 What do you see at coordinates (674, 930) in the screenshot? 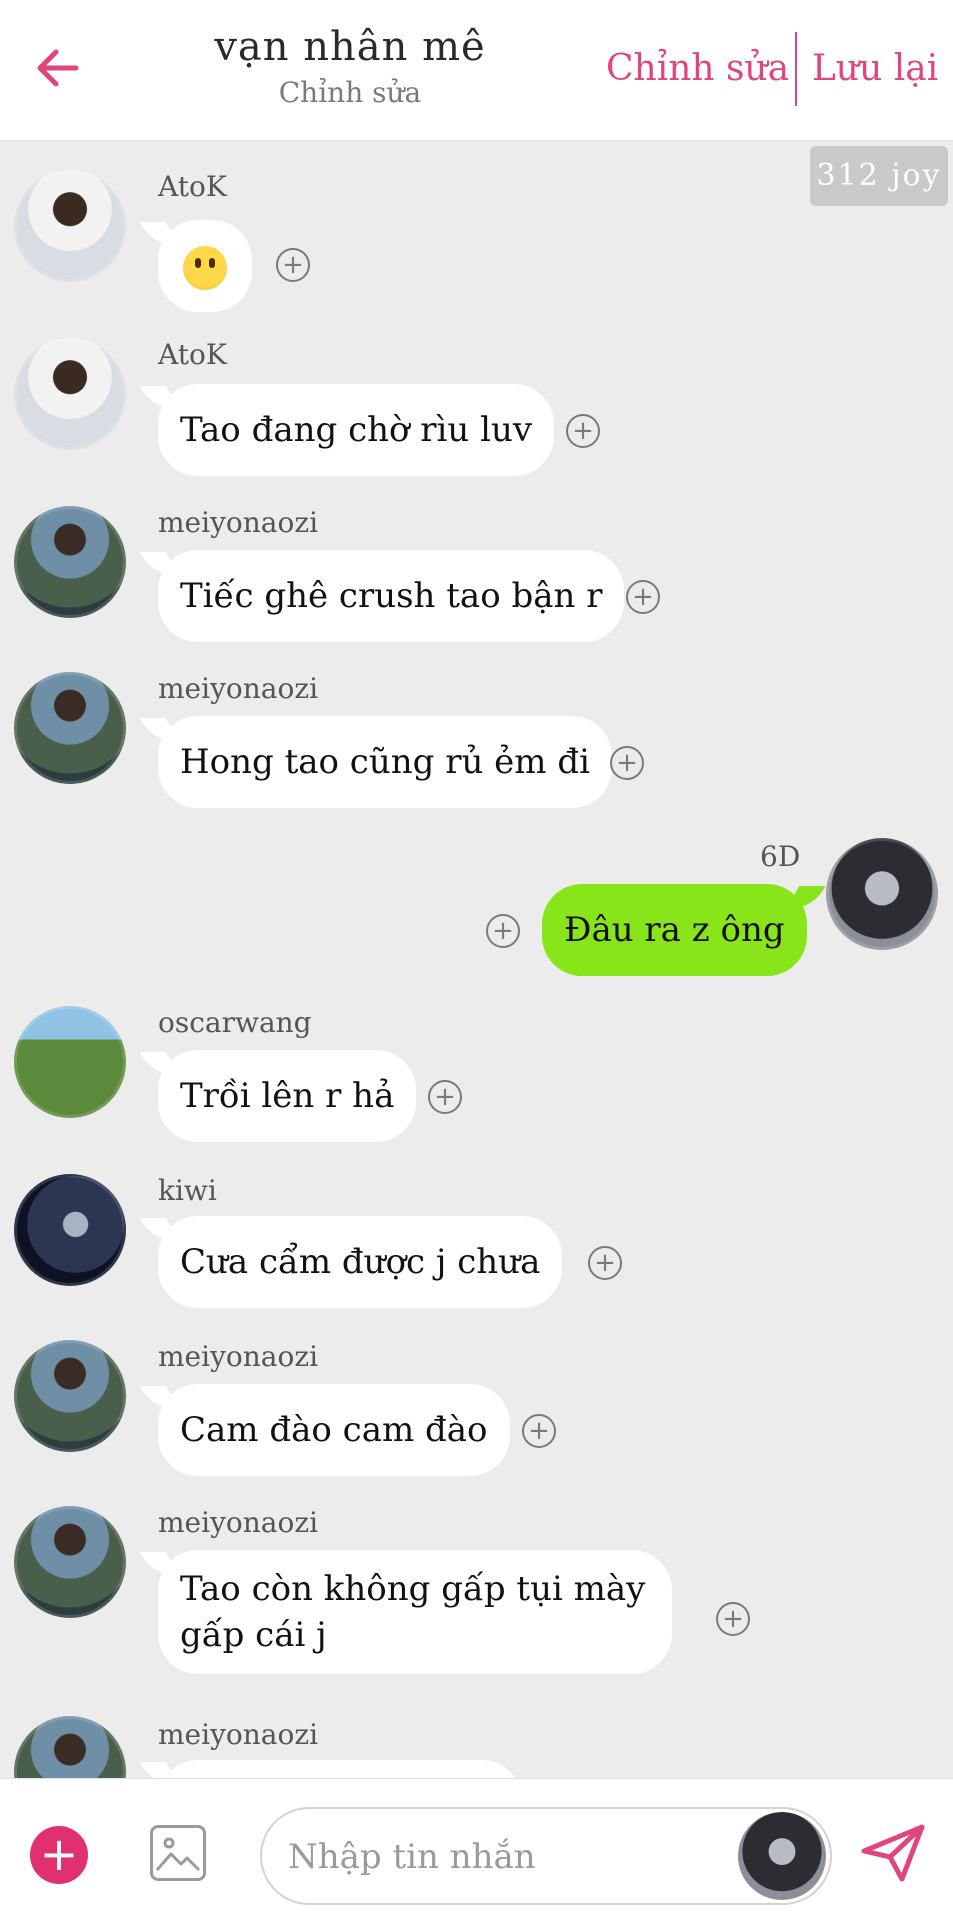
I see `message-bubble-mine: Đâu ra z ông` at bounding box center [674, 930].